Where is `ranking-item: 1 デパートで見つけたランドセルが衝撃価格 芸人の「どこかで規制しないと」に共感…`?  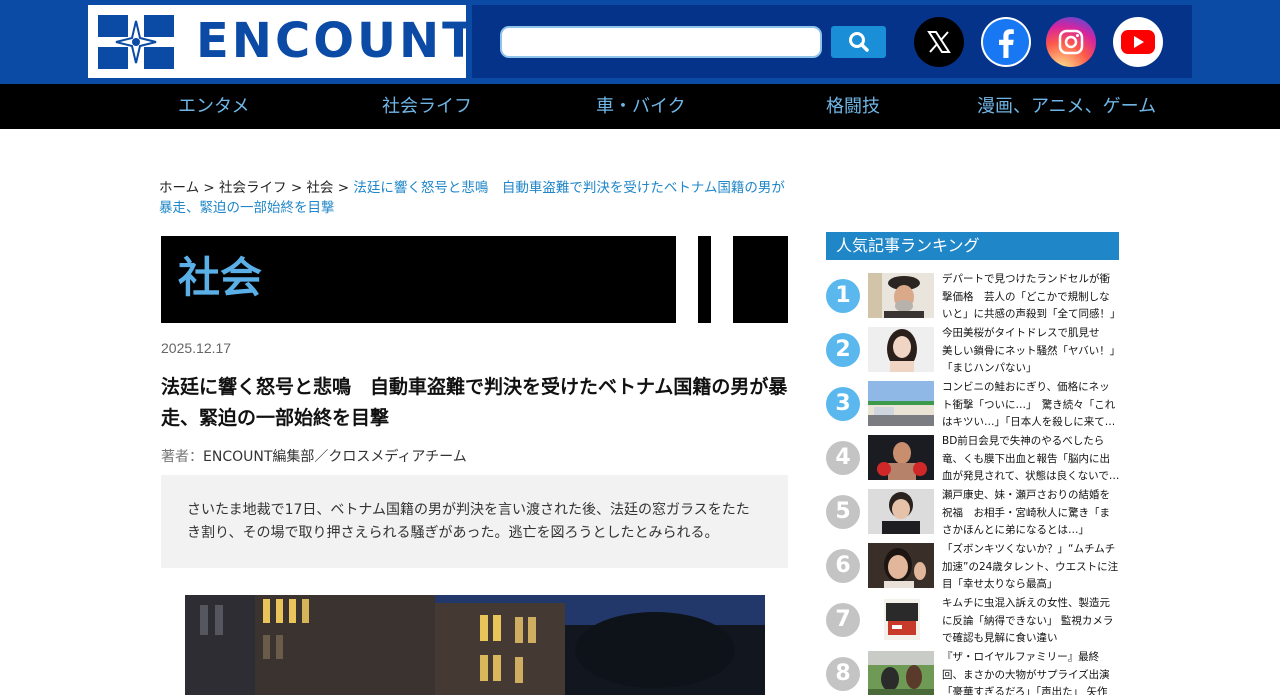
ranking-item: 1 デパートで見つけたランドセルが衝撃価格 芸人の「どこかで規制しないと」に共感… is located at coordinates (976, 298).